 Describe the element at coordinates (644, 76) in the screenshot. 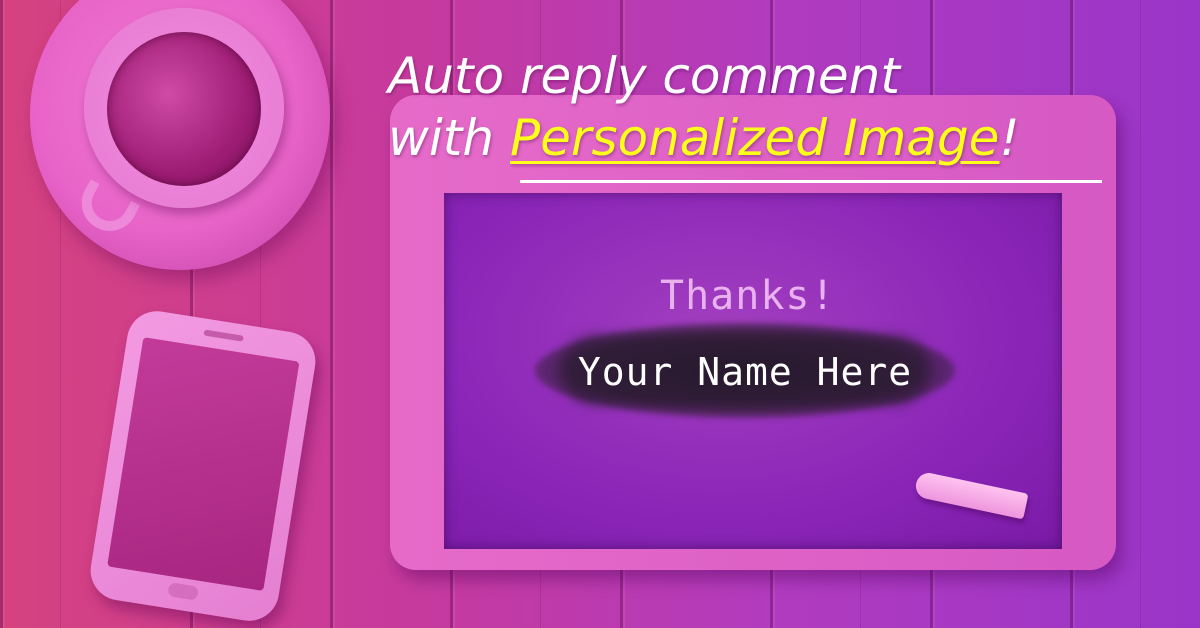

I see `headline-line-1: Auto reply comment` at that location.